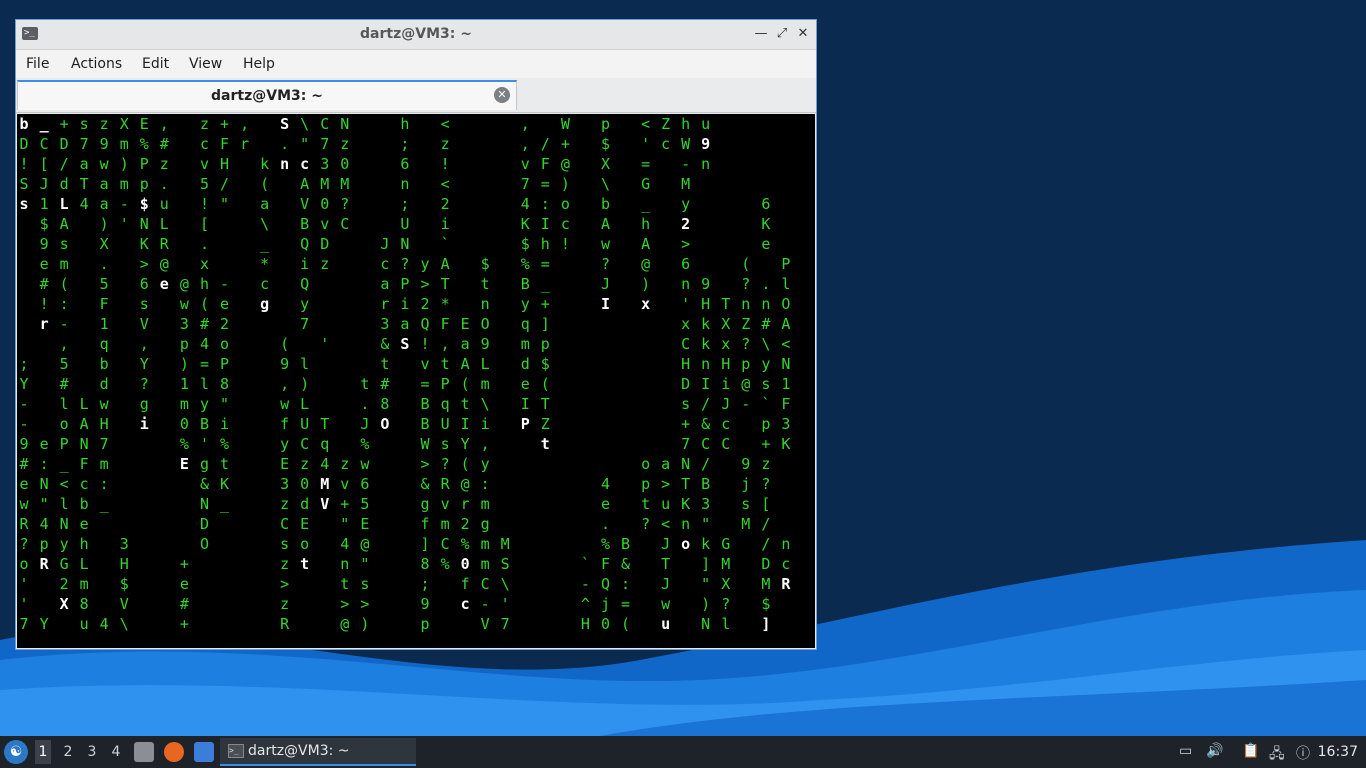 This screenshot has height=768, width=1366. Describe the element at coordinates (104, 324) in the screenshot. I see `matrix-char: 1` at that location.